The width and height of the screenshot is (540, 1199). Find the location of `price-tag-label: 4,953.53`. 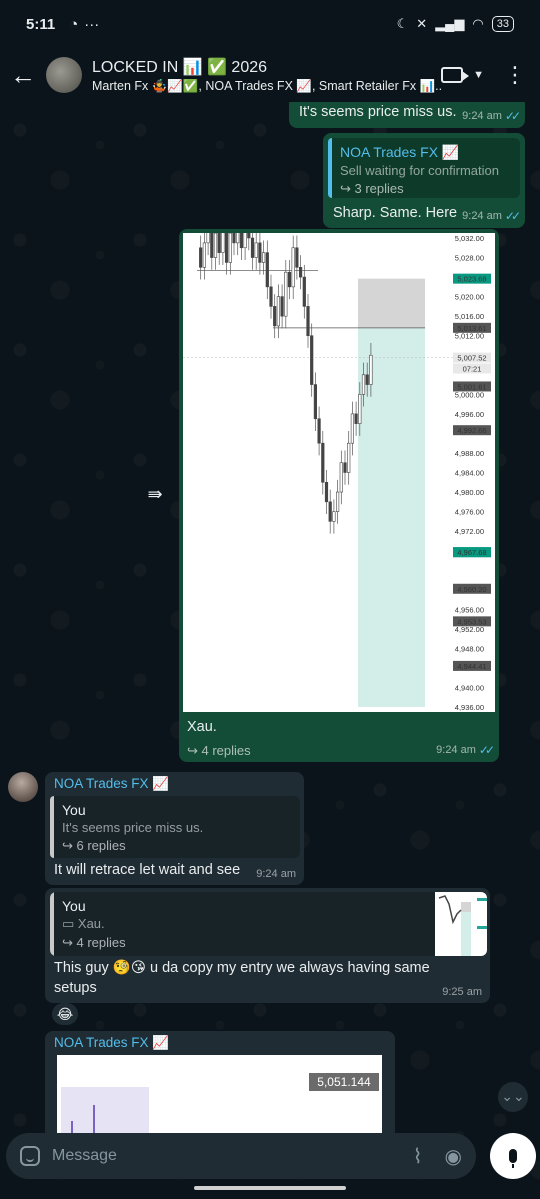

price-tag-label: 4,953.53 is located at coordinates (471, 621).